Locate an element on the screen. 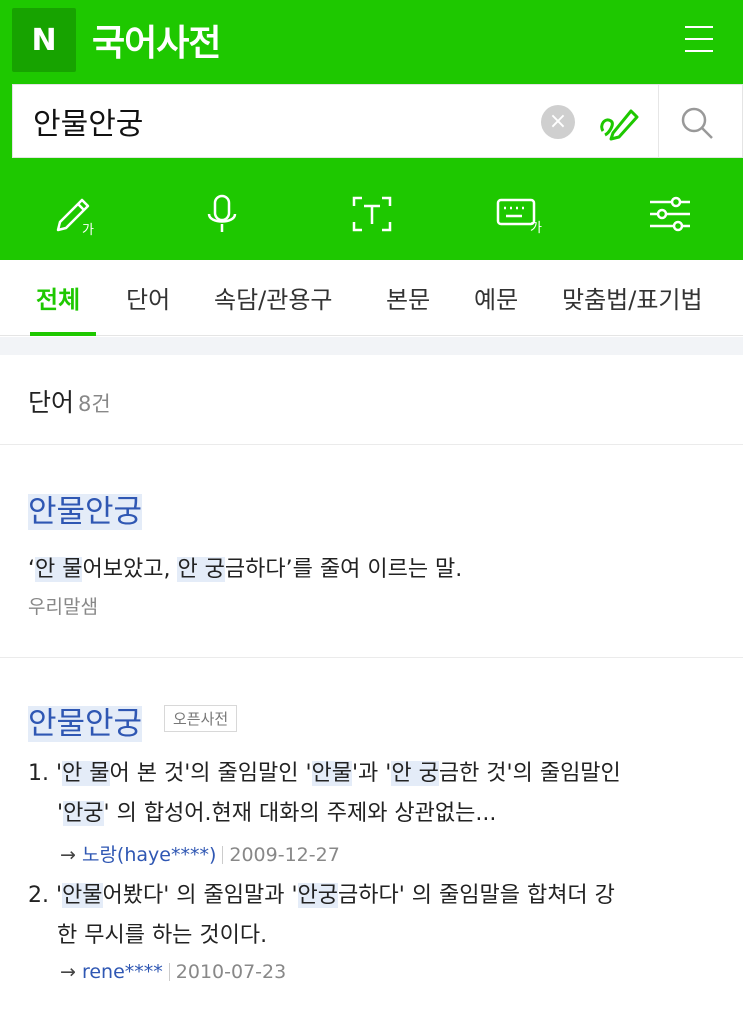 This screenshot has width=743, height=1027. naver-logo: N is located at coordinates (44, 40).